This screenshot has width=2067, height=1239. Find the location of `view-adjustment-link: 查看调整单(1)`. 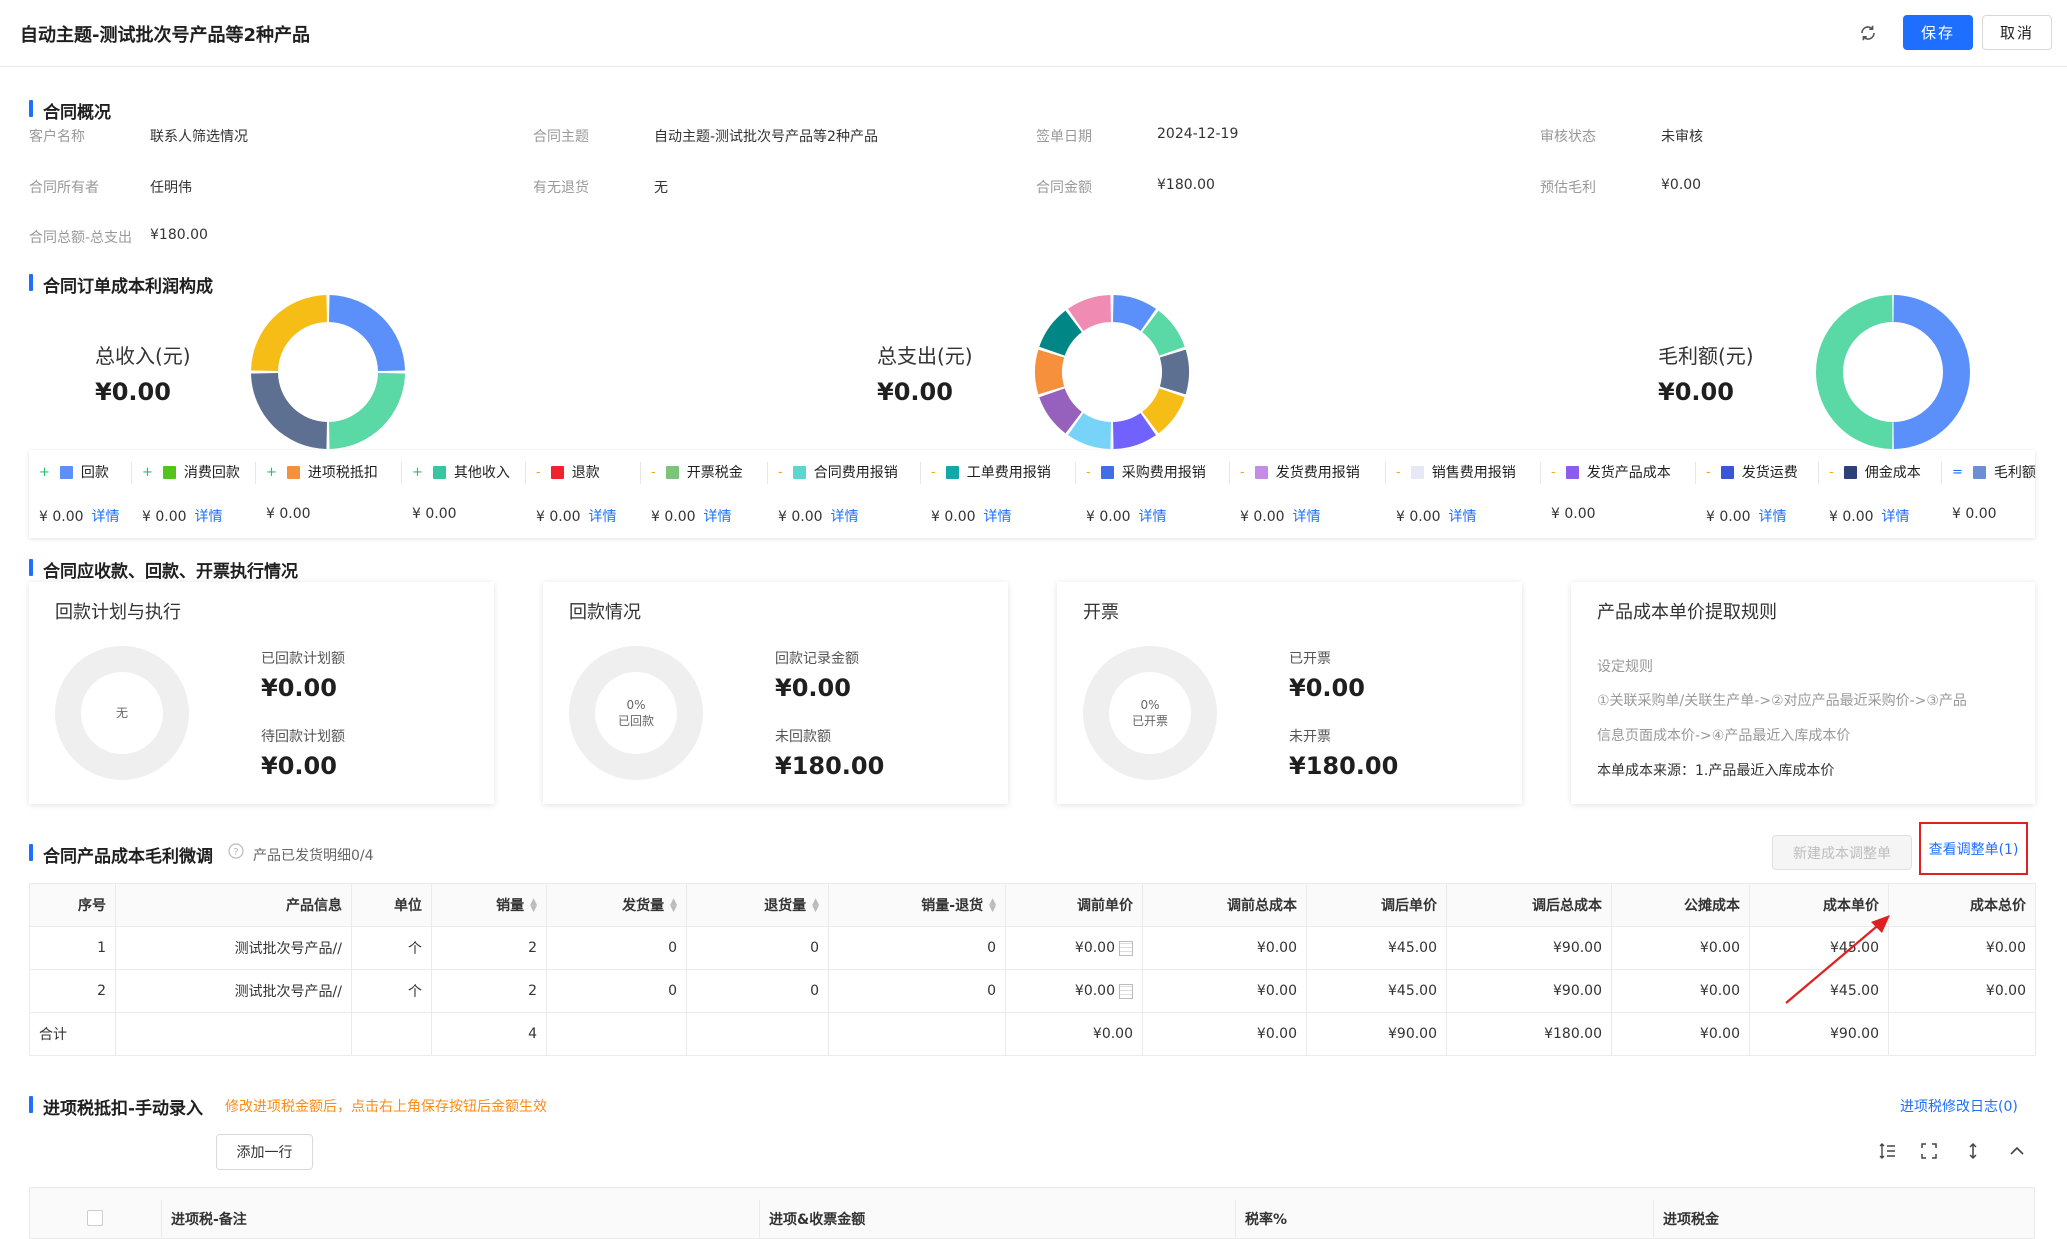

view-adjustment-link: 查看调整单(1) is located at coordinates (1973, 848).